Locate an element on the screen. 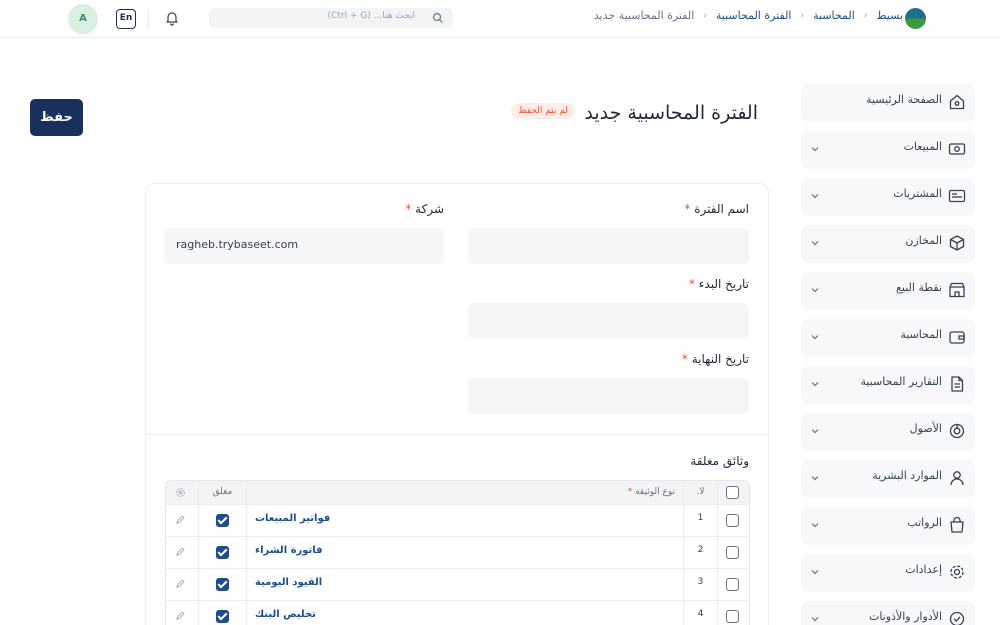 The width and height of the screenshot is (1000, 625). sidebar-item-sales: المبيعات is located at coordinates (888, 150).